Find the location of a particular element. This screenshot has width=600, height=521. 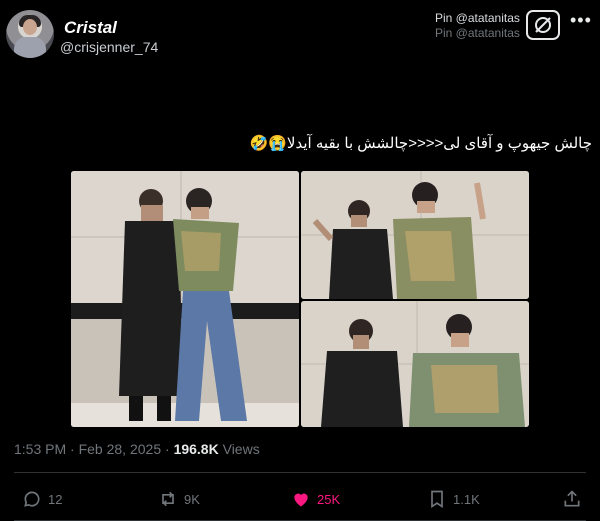

bookmark-count: 1.1K is located at coordinates (466, 499).